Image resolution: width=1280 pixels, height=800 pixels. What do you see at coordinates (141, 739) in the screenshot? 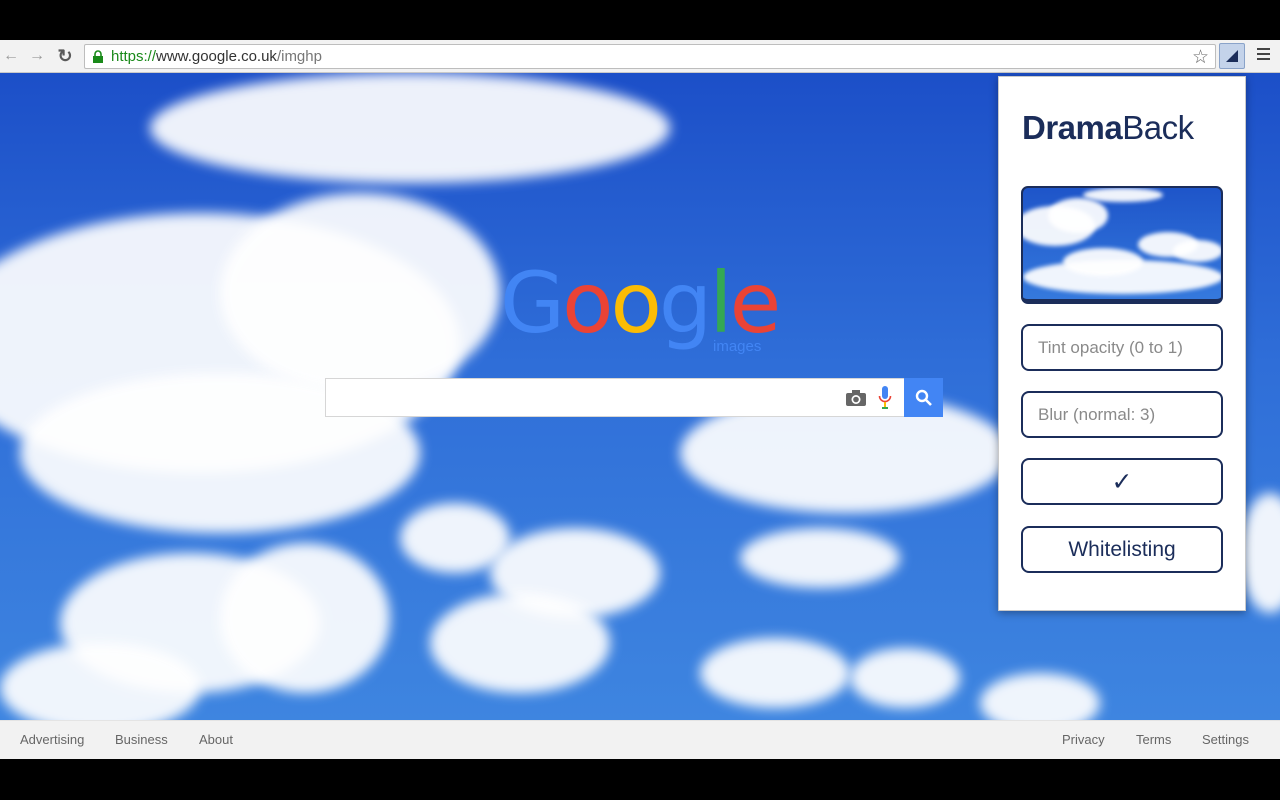
I see `footer-link-business: Business` at bounding box center [141, 739].